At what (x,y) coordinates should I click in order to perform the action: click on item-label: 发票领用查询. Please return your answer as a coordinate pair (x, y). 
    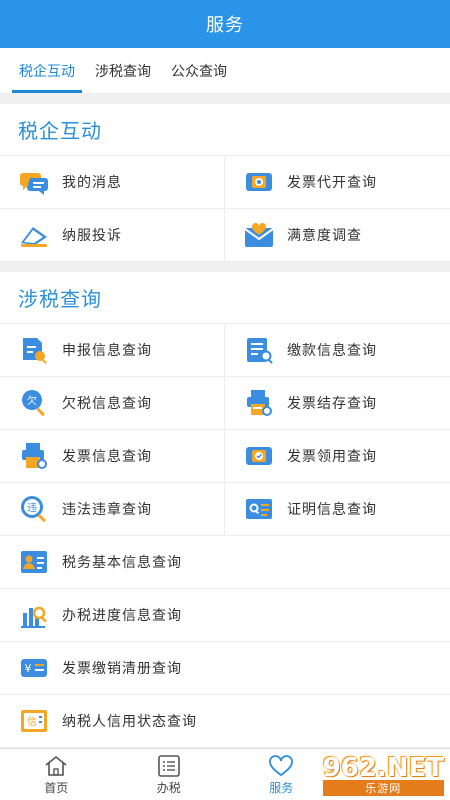
    Looking at the image, I should click on (332, 457).